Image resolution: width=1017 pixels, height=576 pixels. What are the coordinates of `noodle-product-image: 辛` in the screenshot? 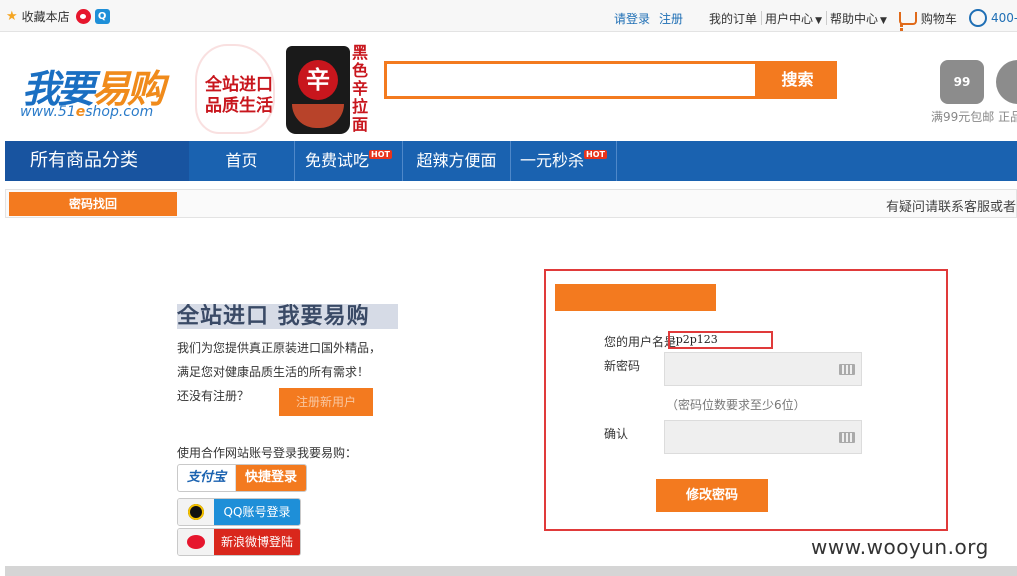 It's located at (318, 90).